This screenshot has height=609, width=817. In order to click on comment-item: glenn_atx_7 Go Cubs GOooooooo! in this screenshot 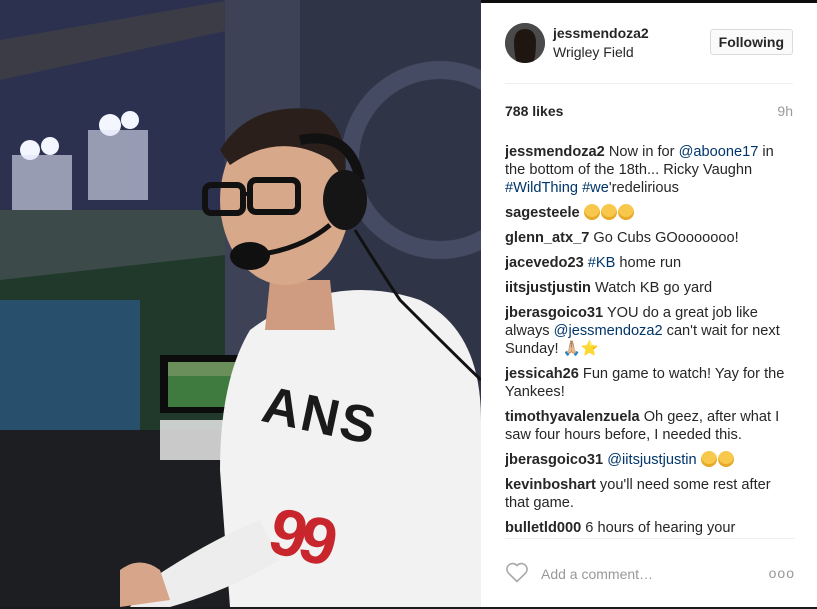, I will do `click(650, 238)`.